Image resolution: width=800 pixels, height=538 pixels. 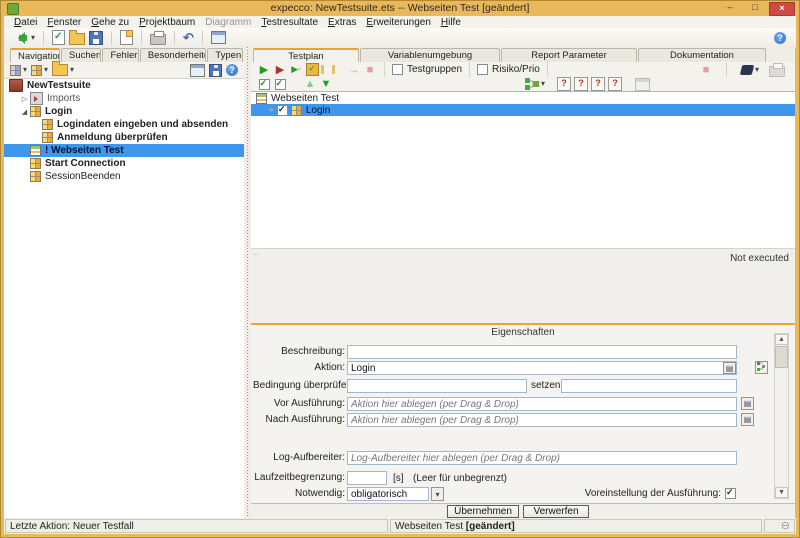 What do you see at coordinates (564, 84) in the screenshot?
I see `find-usage-button: ?` at bounding box center [564, 84].